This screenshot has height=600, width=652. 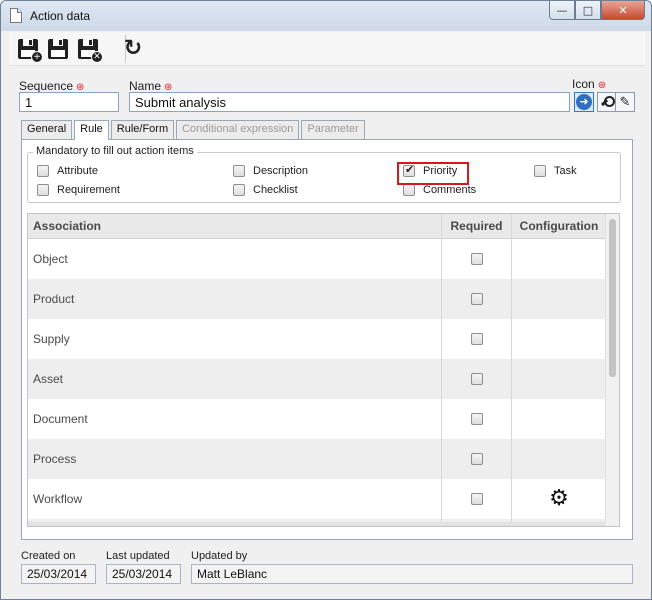 I want to click on search-icon-button, so click(x=607, y=102).